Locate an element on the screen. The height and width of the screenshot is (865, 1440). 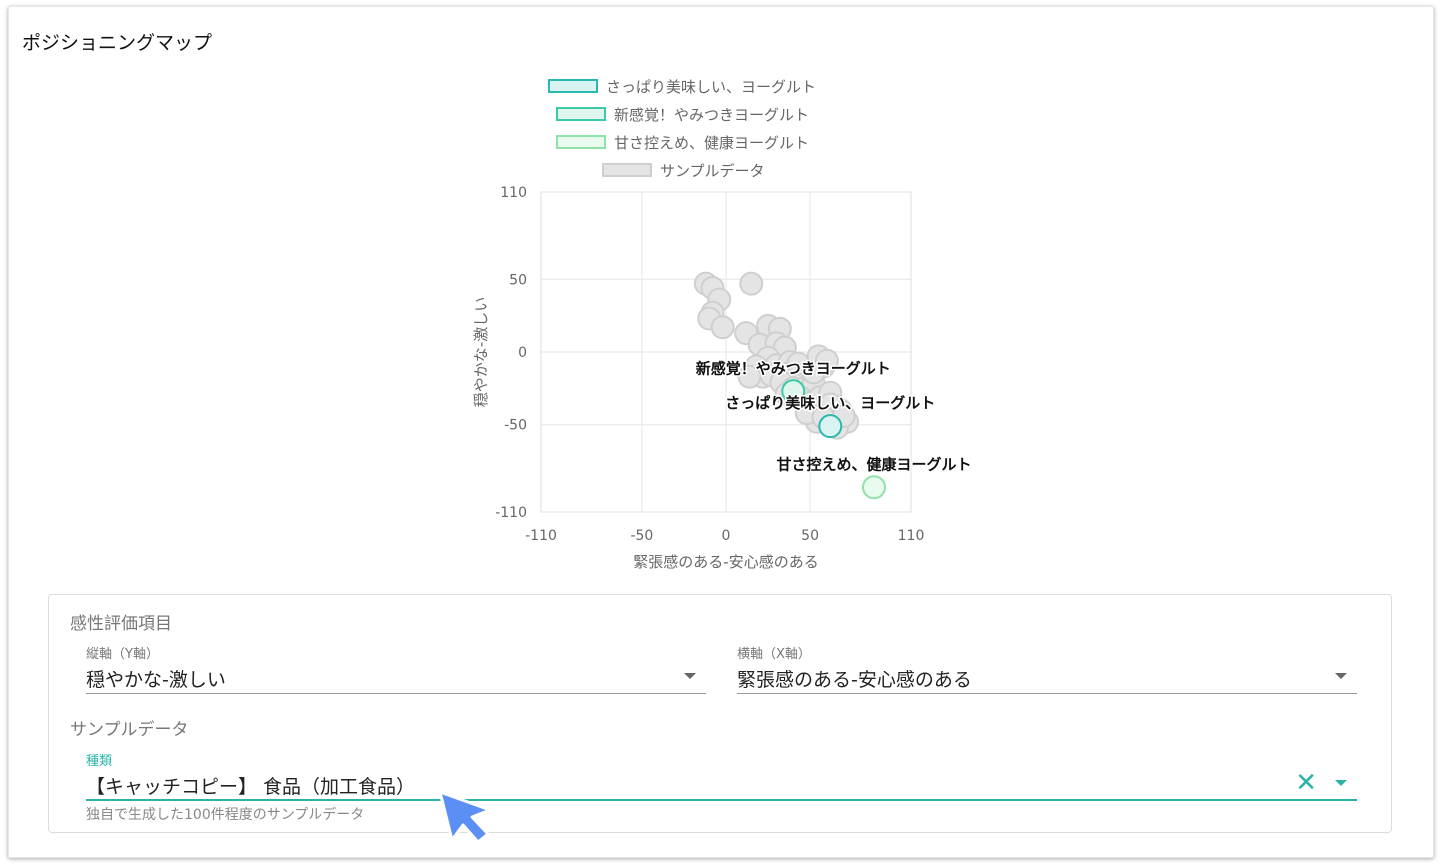
x-tick-label: -50 is located at coordinates (641, 536).